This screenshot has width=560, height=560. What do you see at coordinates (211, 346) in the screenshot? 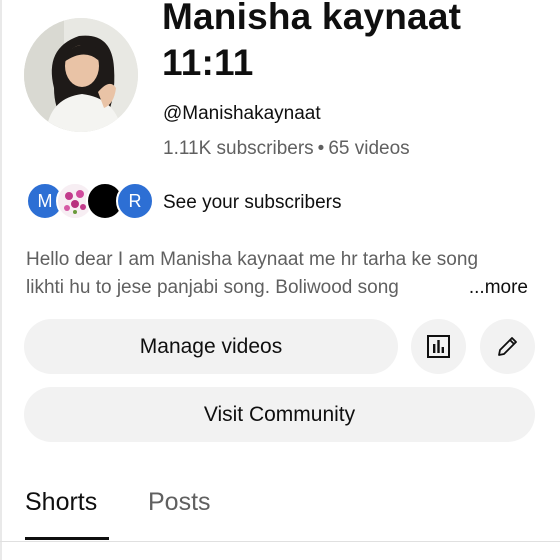
I see `manage-videos-button: Manage videos` at bounding box center [211, 346].